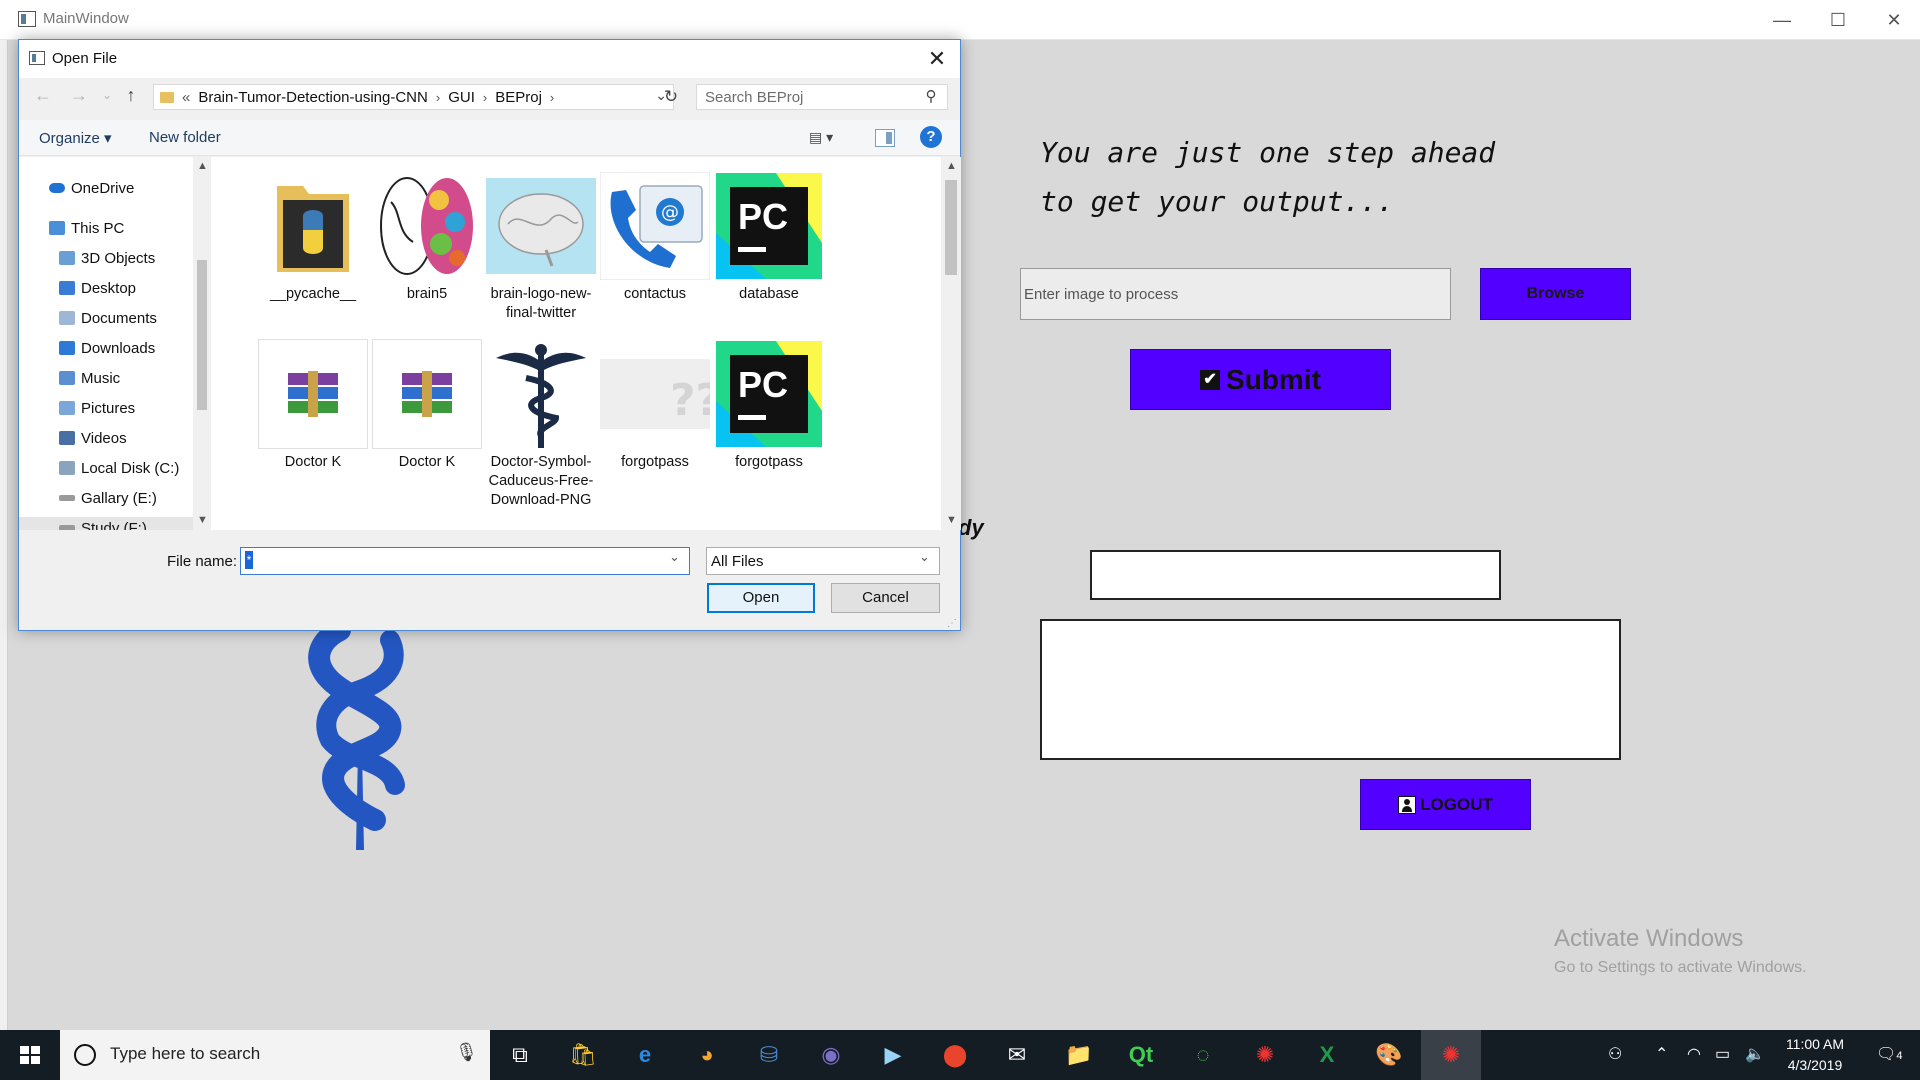 This screenshot has height=1080, width=1920. I want to click on desktop-icon, so click(67, 288).